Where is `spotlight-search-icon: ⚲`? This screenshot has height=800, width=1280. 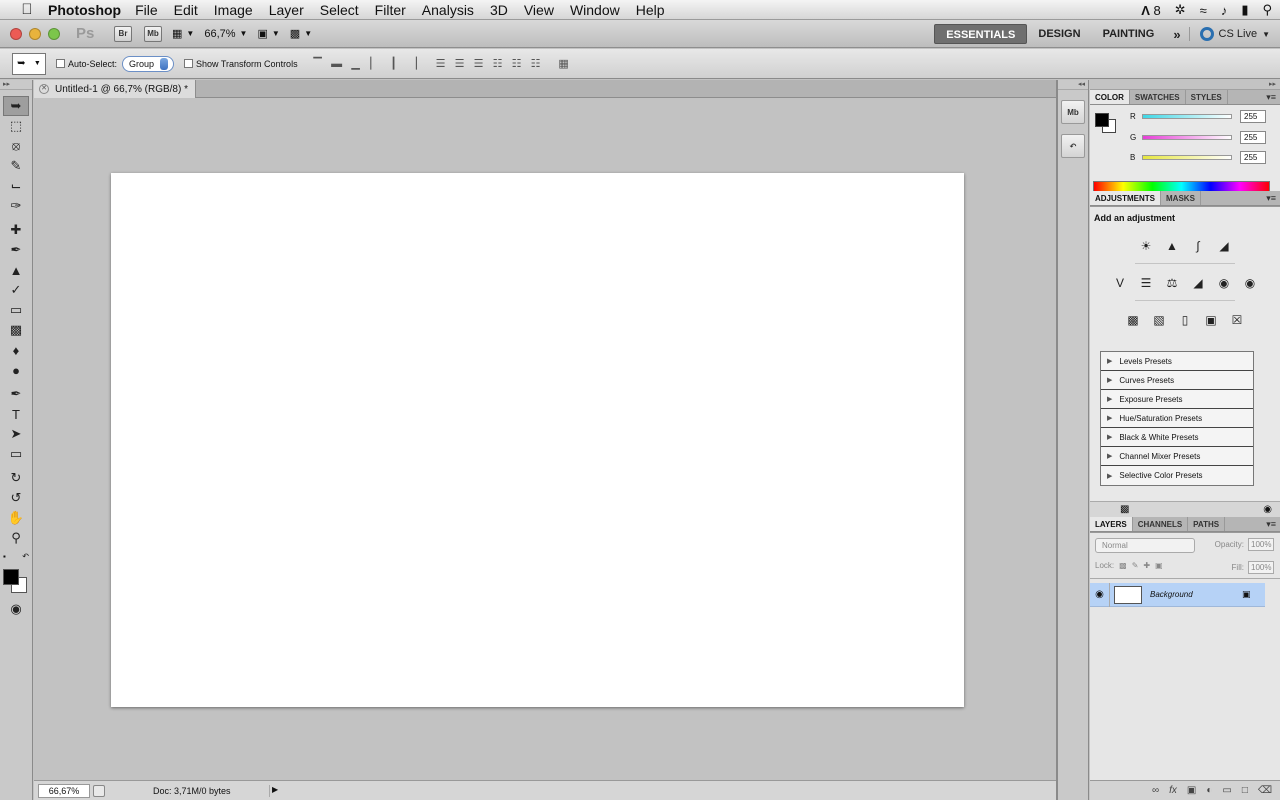
spotlight-search-icon: ⚲ is located at coordinates (1267, 10).